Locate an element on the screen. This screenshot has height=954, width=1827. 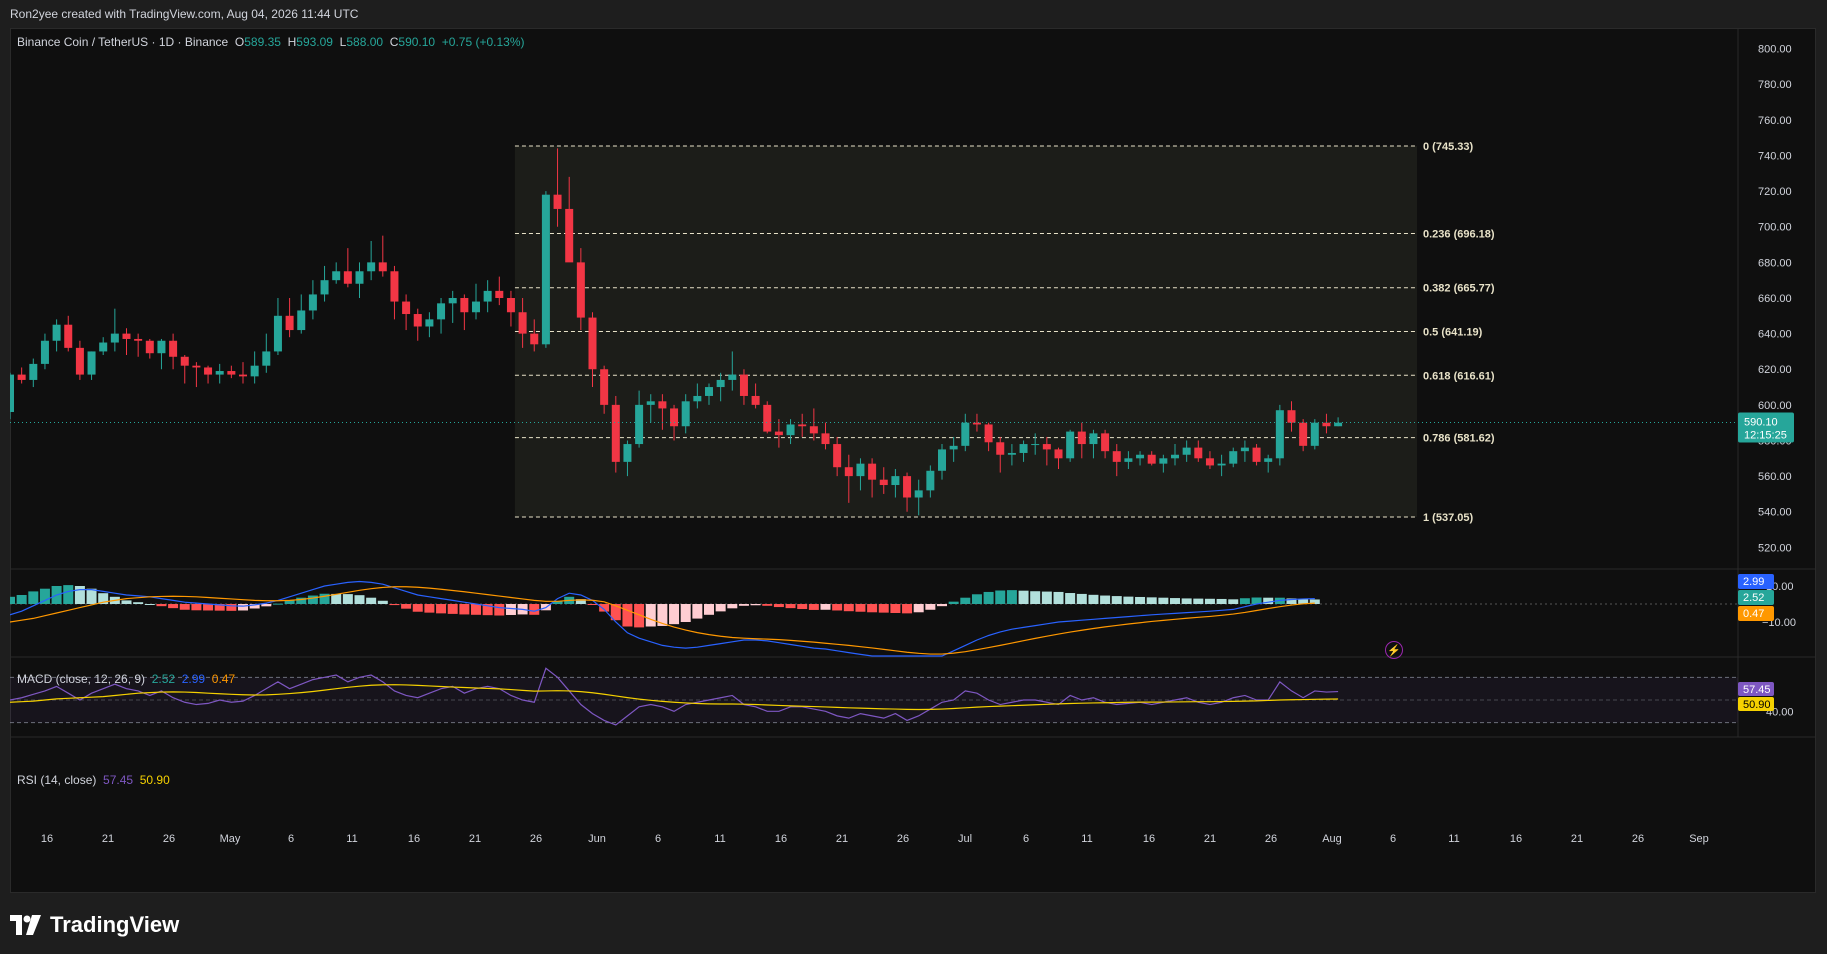
fib-level-label: 0.618 (616.61) is located at coordinates (1459, 376).